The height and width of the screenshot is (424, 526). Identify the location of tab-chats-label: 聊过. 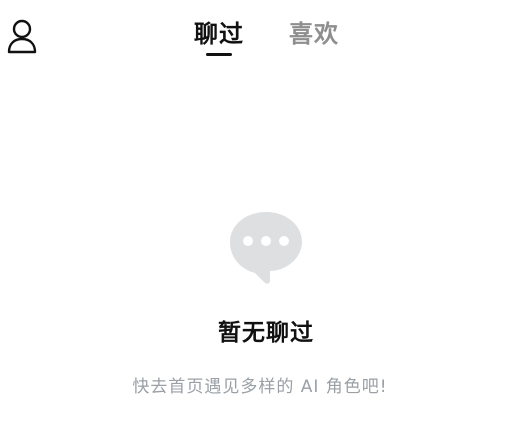
(219, 34).